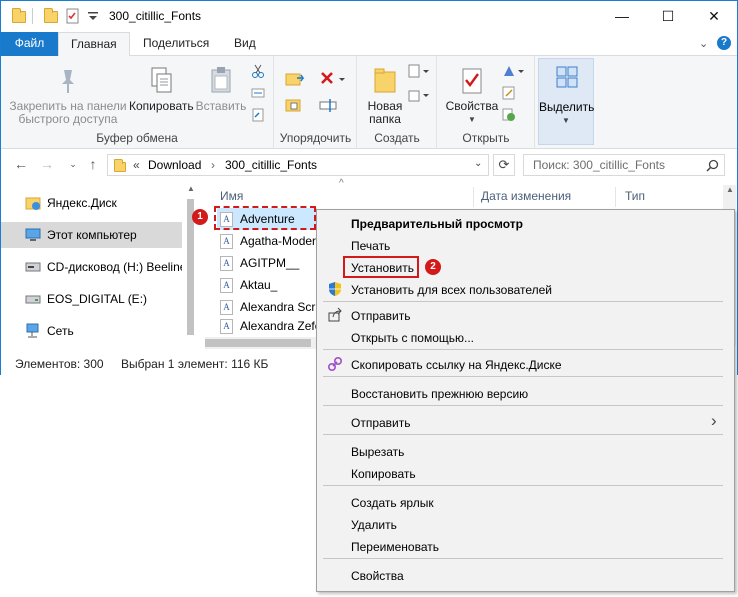 Image resolution: width=738 pixels, height=597 pixels. Describe the element at coordinates (174, 165) in the screenshot. I see `breadcrumb-download: Download` at that location.